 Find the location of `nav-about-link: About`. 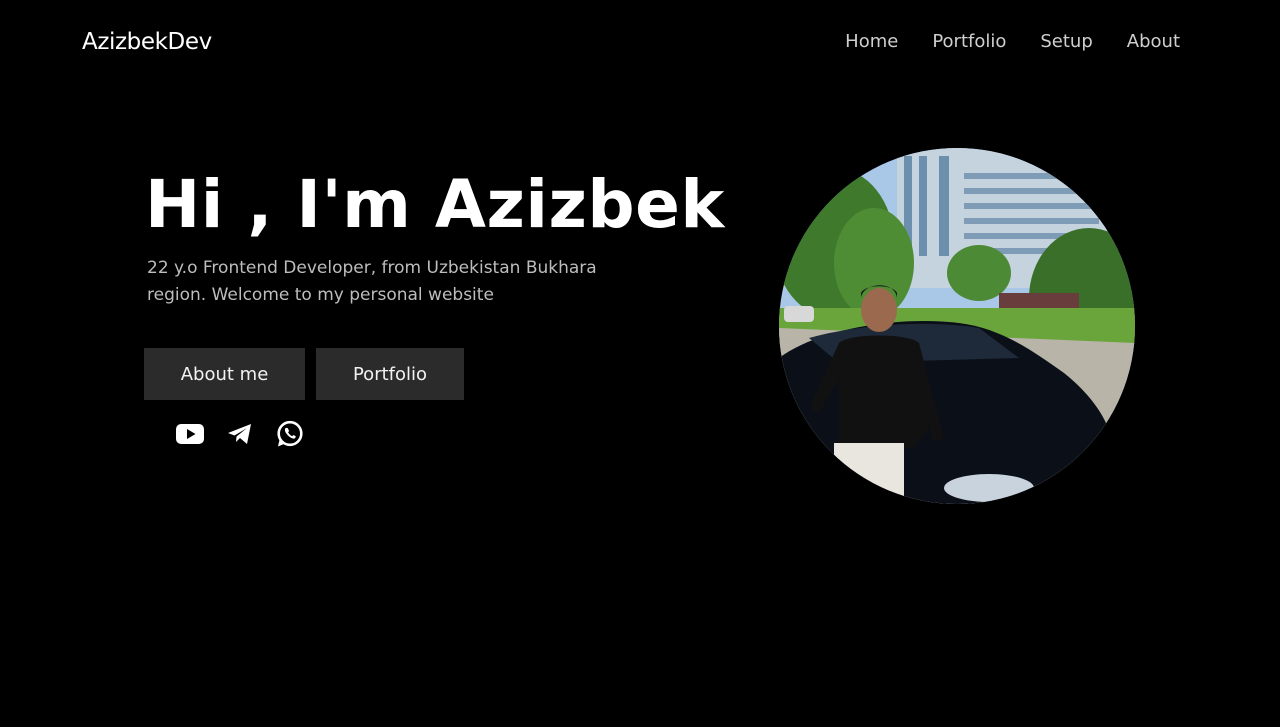

nav-about-link: About is located at coordinates (1153, 42).